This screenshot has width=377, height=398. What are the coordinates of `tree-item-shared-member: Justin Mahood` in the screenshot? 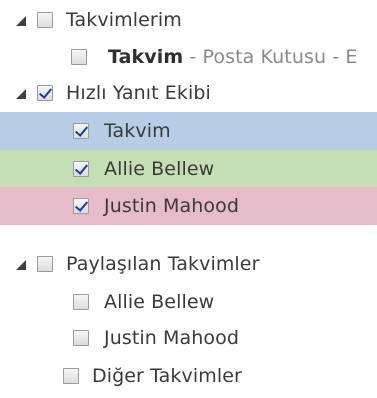 It's located at (188, 338).